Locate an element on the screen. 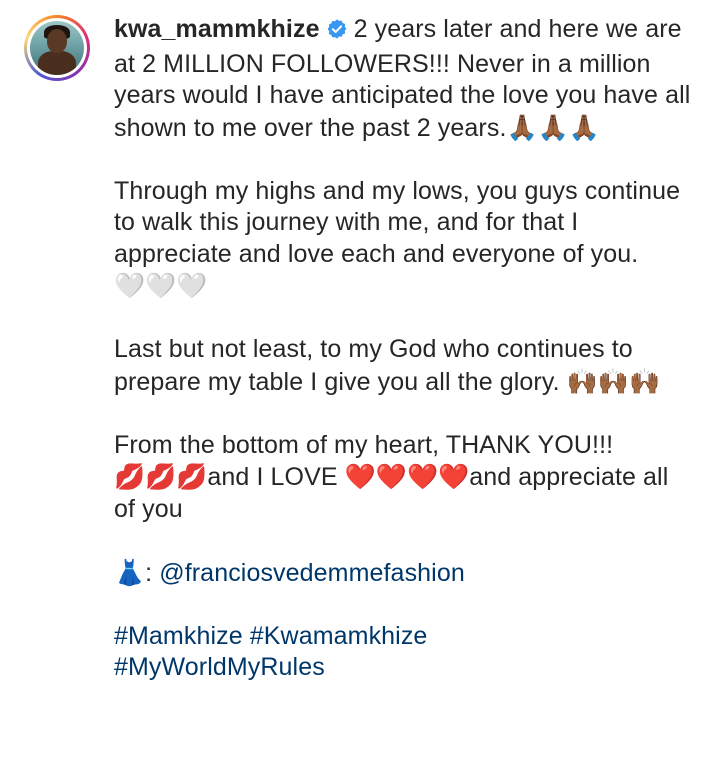 The width and height of the screenshot is (720, 758). username-link: kwa_mammkhize is located at coordinates (217, 29).